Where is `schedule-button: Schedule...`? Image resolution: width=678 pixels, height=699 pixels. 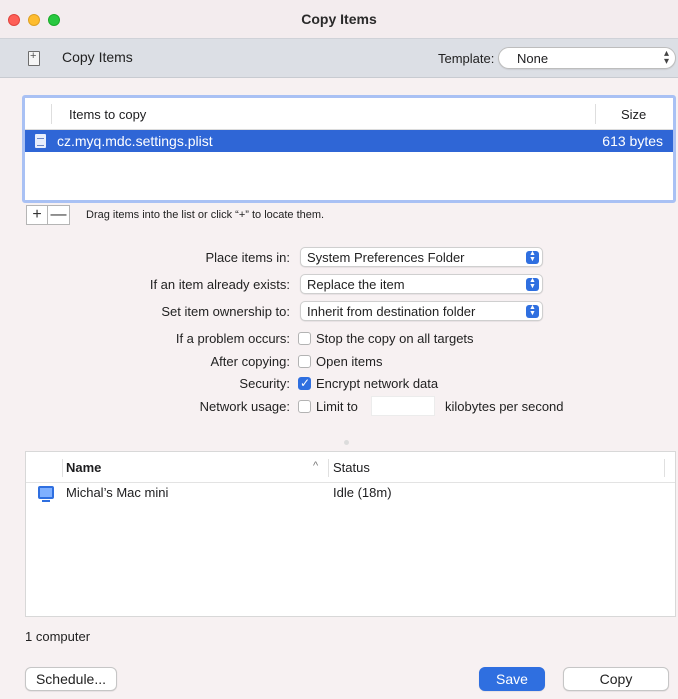 schedule-button: Schedule... is located at coordinates (71, 679).